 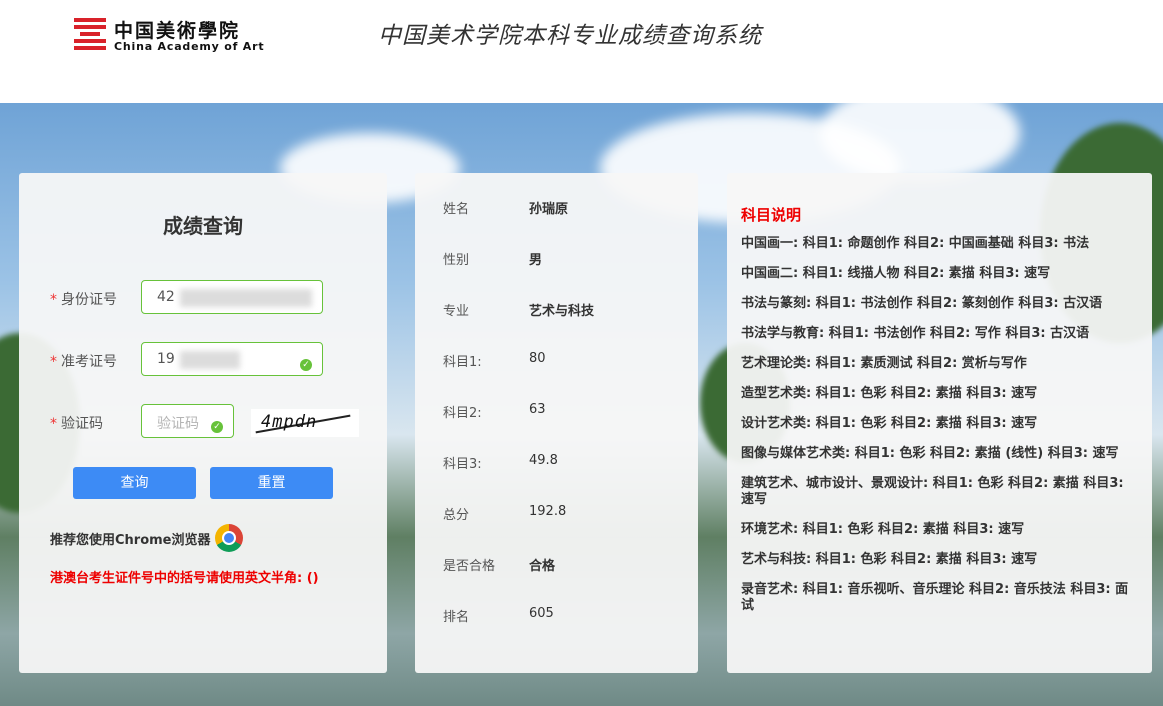 I want to click on academy-logo-mark-icon, so click(x=90, y=34).